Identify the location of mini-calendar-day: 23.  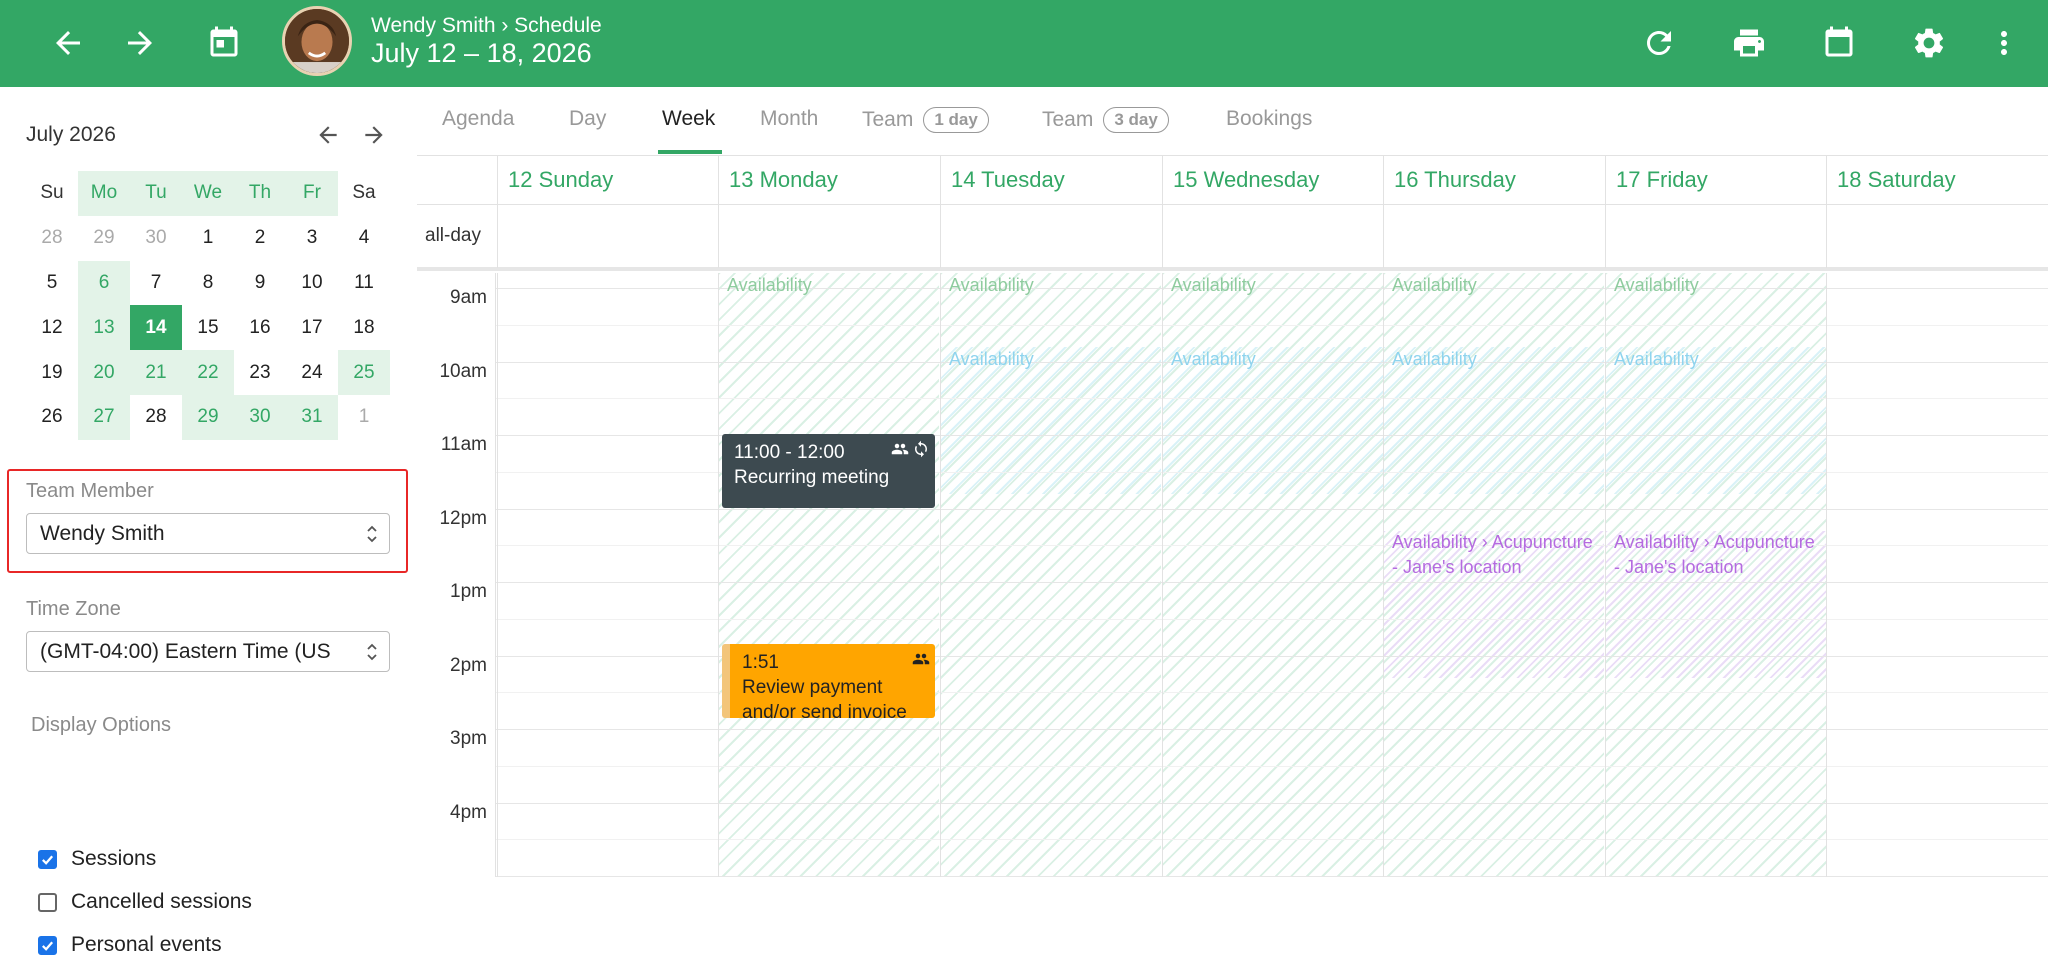
(260, 372).